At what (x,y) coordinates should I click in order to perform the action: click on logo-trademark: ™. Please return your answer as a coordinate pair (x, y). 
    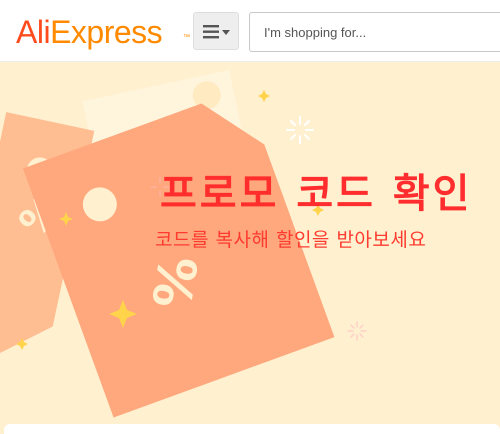
    Looking at the image, I should click on (186, 37).